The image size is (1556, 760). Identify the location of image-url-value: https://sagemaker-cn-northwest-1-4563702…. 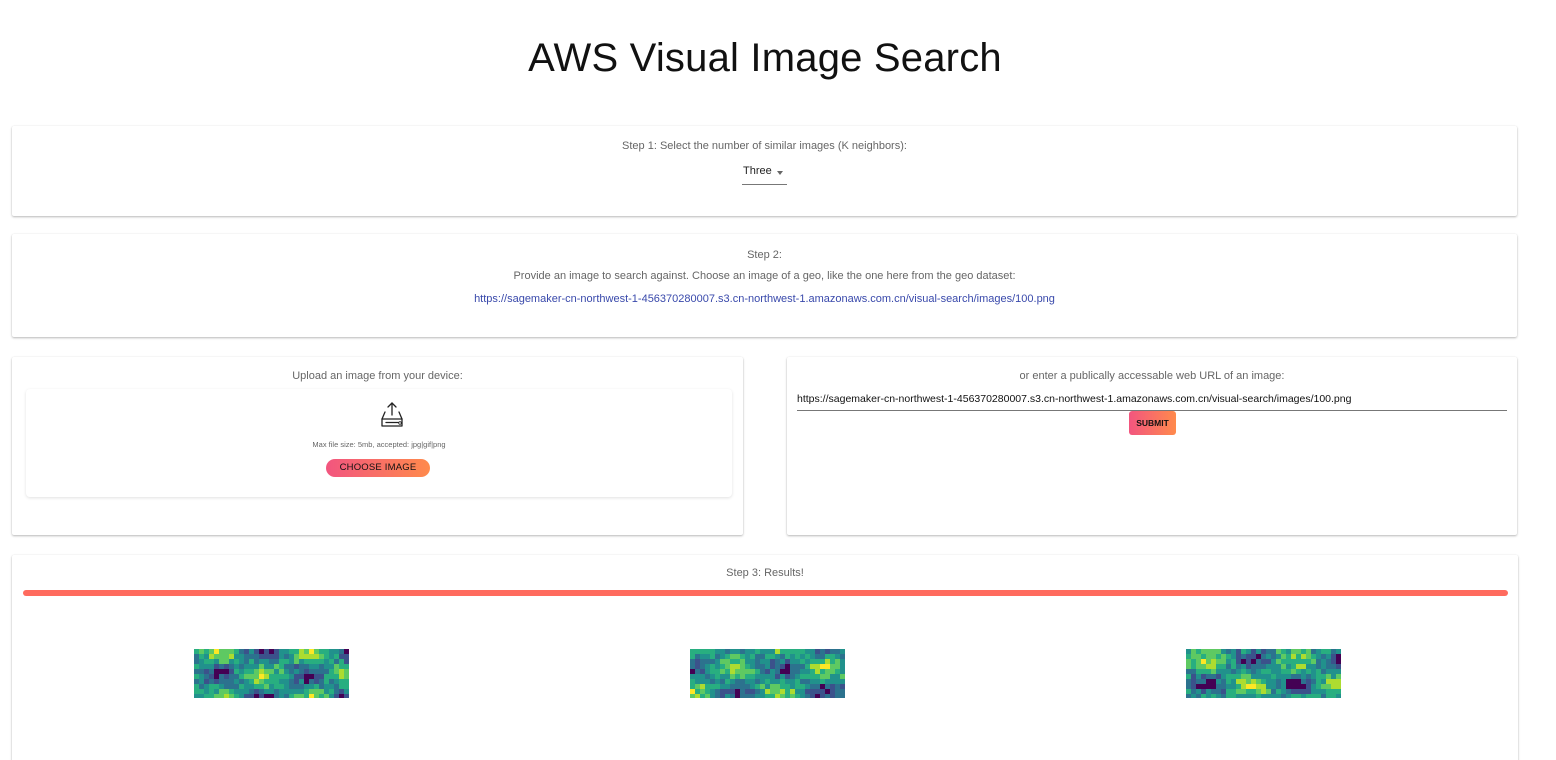
(1074, 399).